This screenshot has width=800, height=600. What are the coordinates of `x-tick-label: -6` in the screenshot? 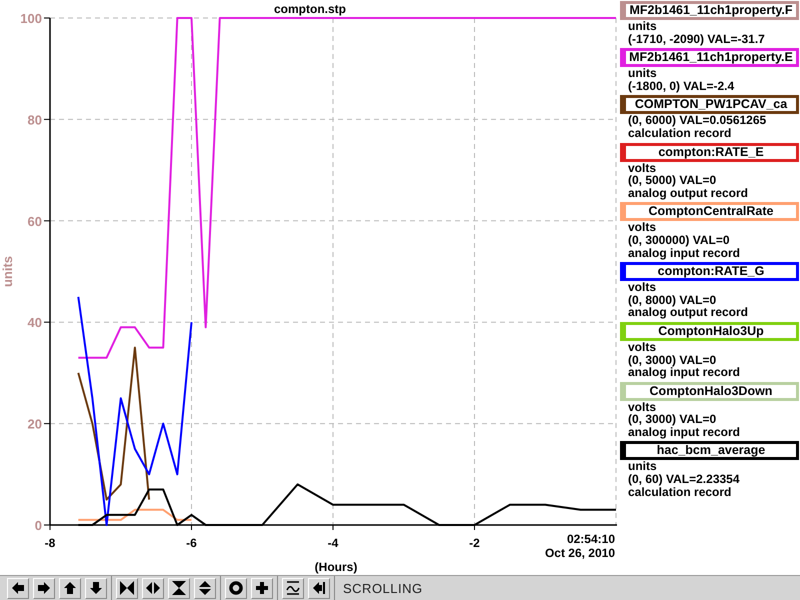 It's located at (191, 543).